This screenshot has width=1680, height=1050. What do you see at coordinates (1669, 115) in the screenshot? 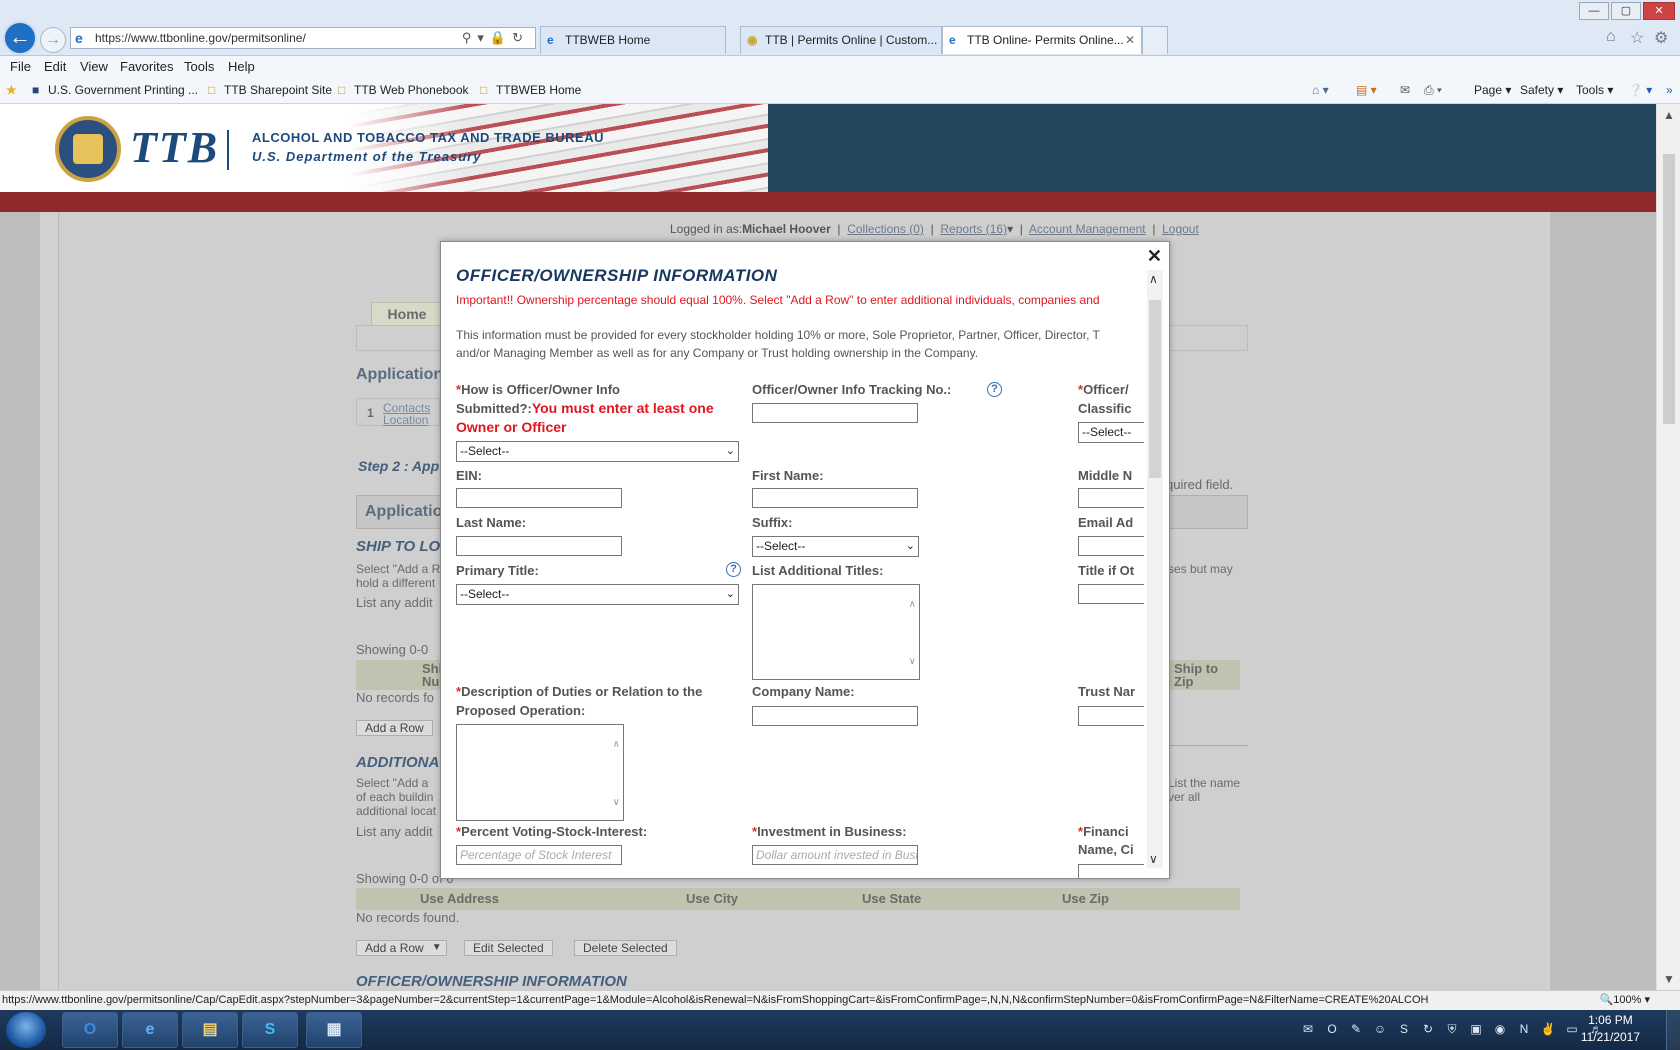
I see `scroll-up-icon: ▲` at bounding box center [1669, 115].